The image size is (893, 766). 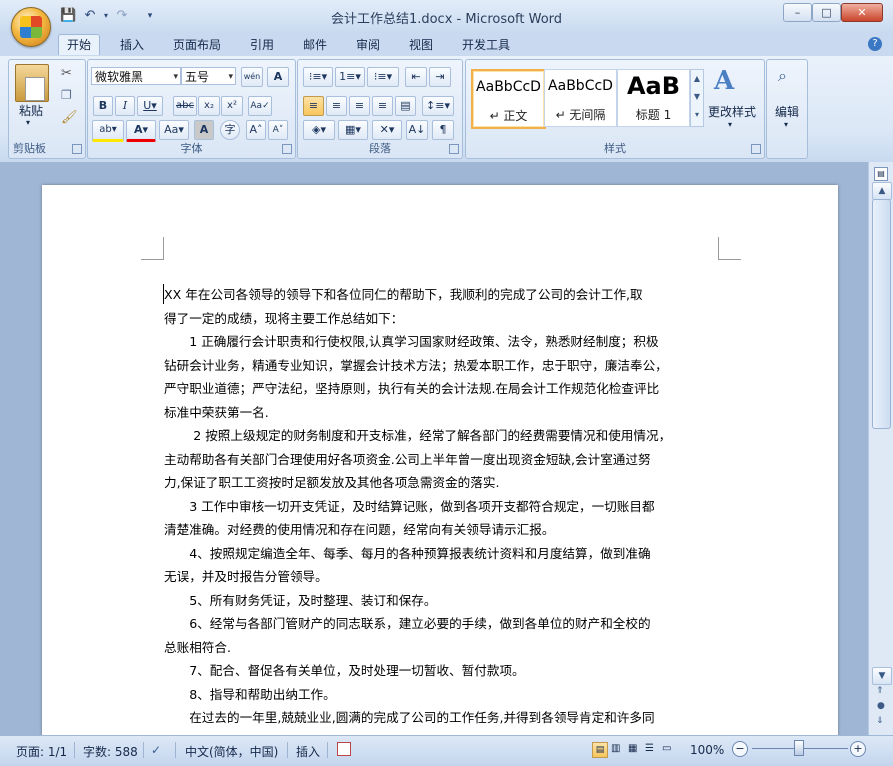 I want to click on editing-button: 编辑, so click(x=787, y=111).